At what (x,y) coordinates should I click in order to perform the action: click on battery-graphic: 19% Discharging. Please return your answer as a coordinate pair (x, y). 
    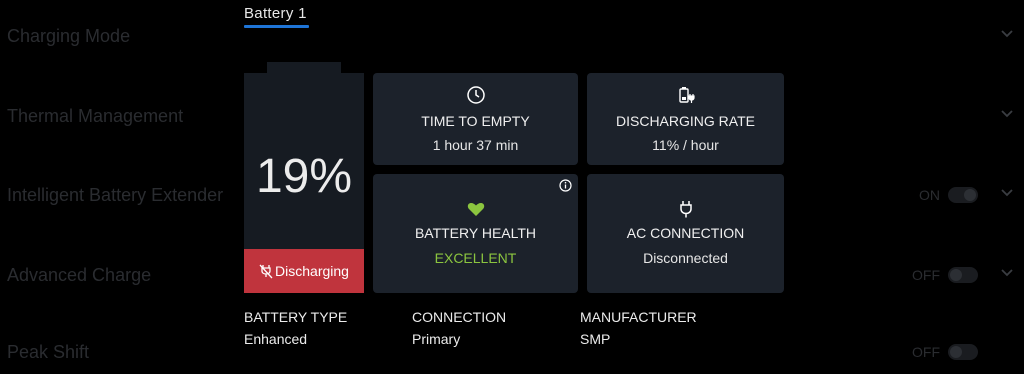
    Looking at the image, I should click on (304, 183).